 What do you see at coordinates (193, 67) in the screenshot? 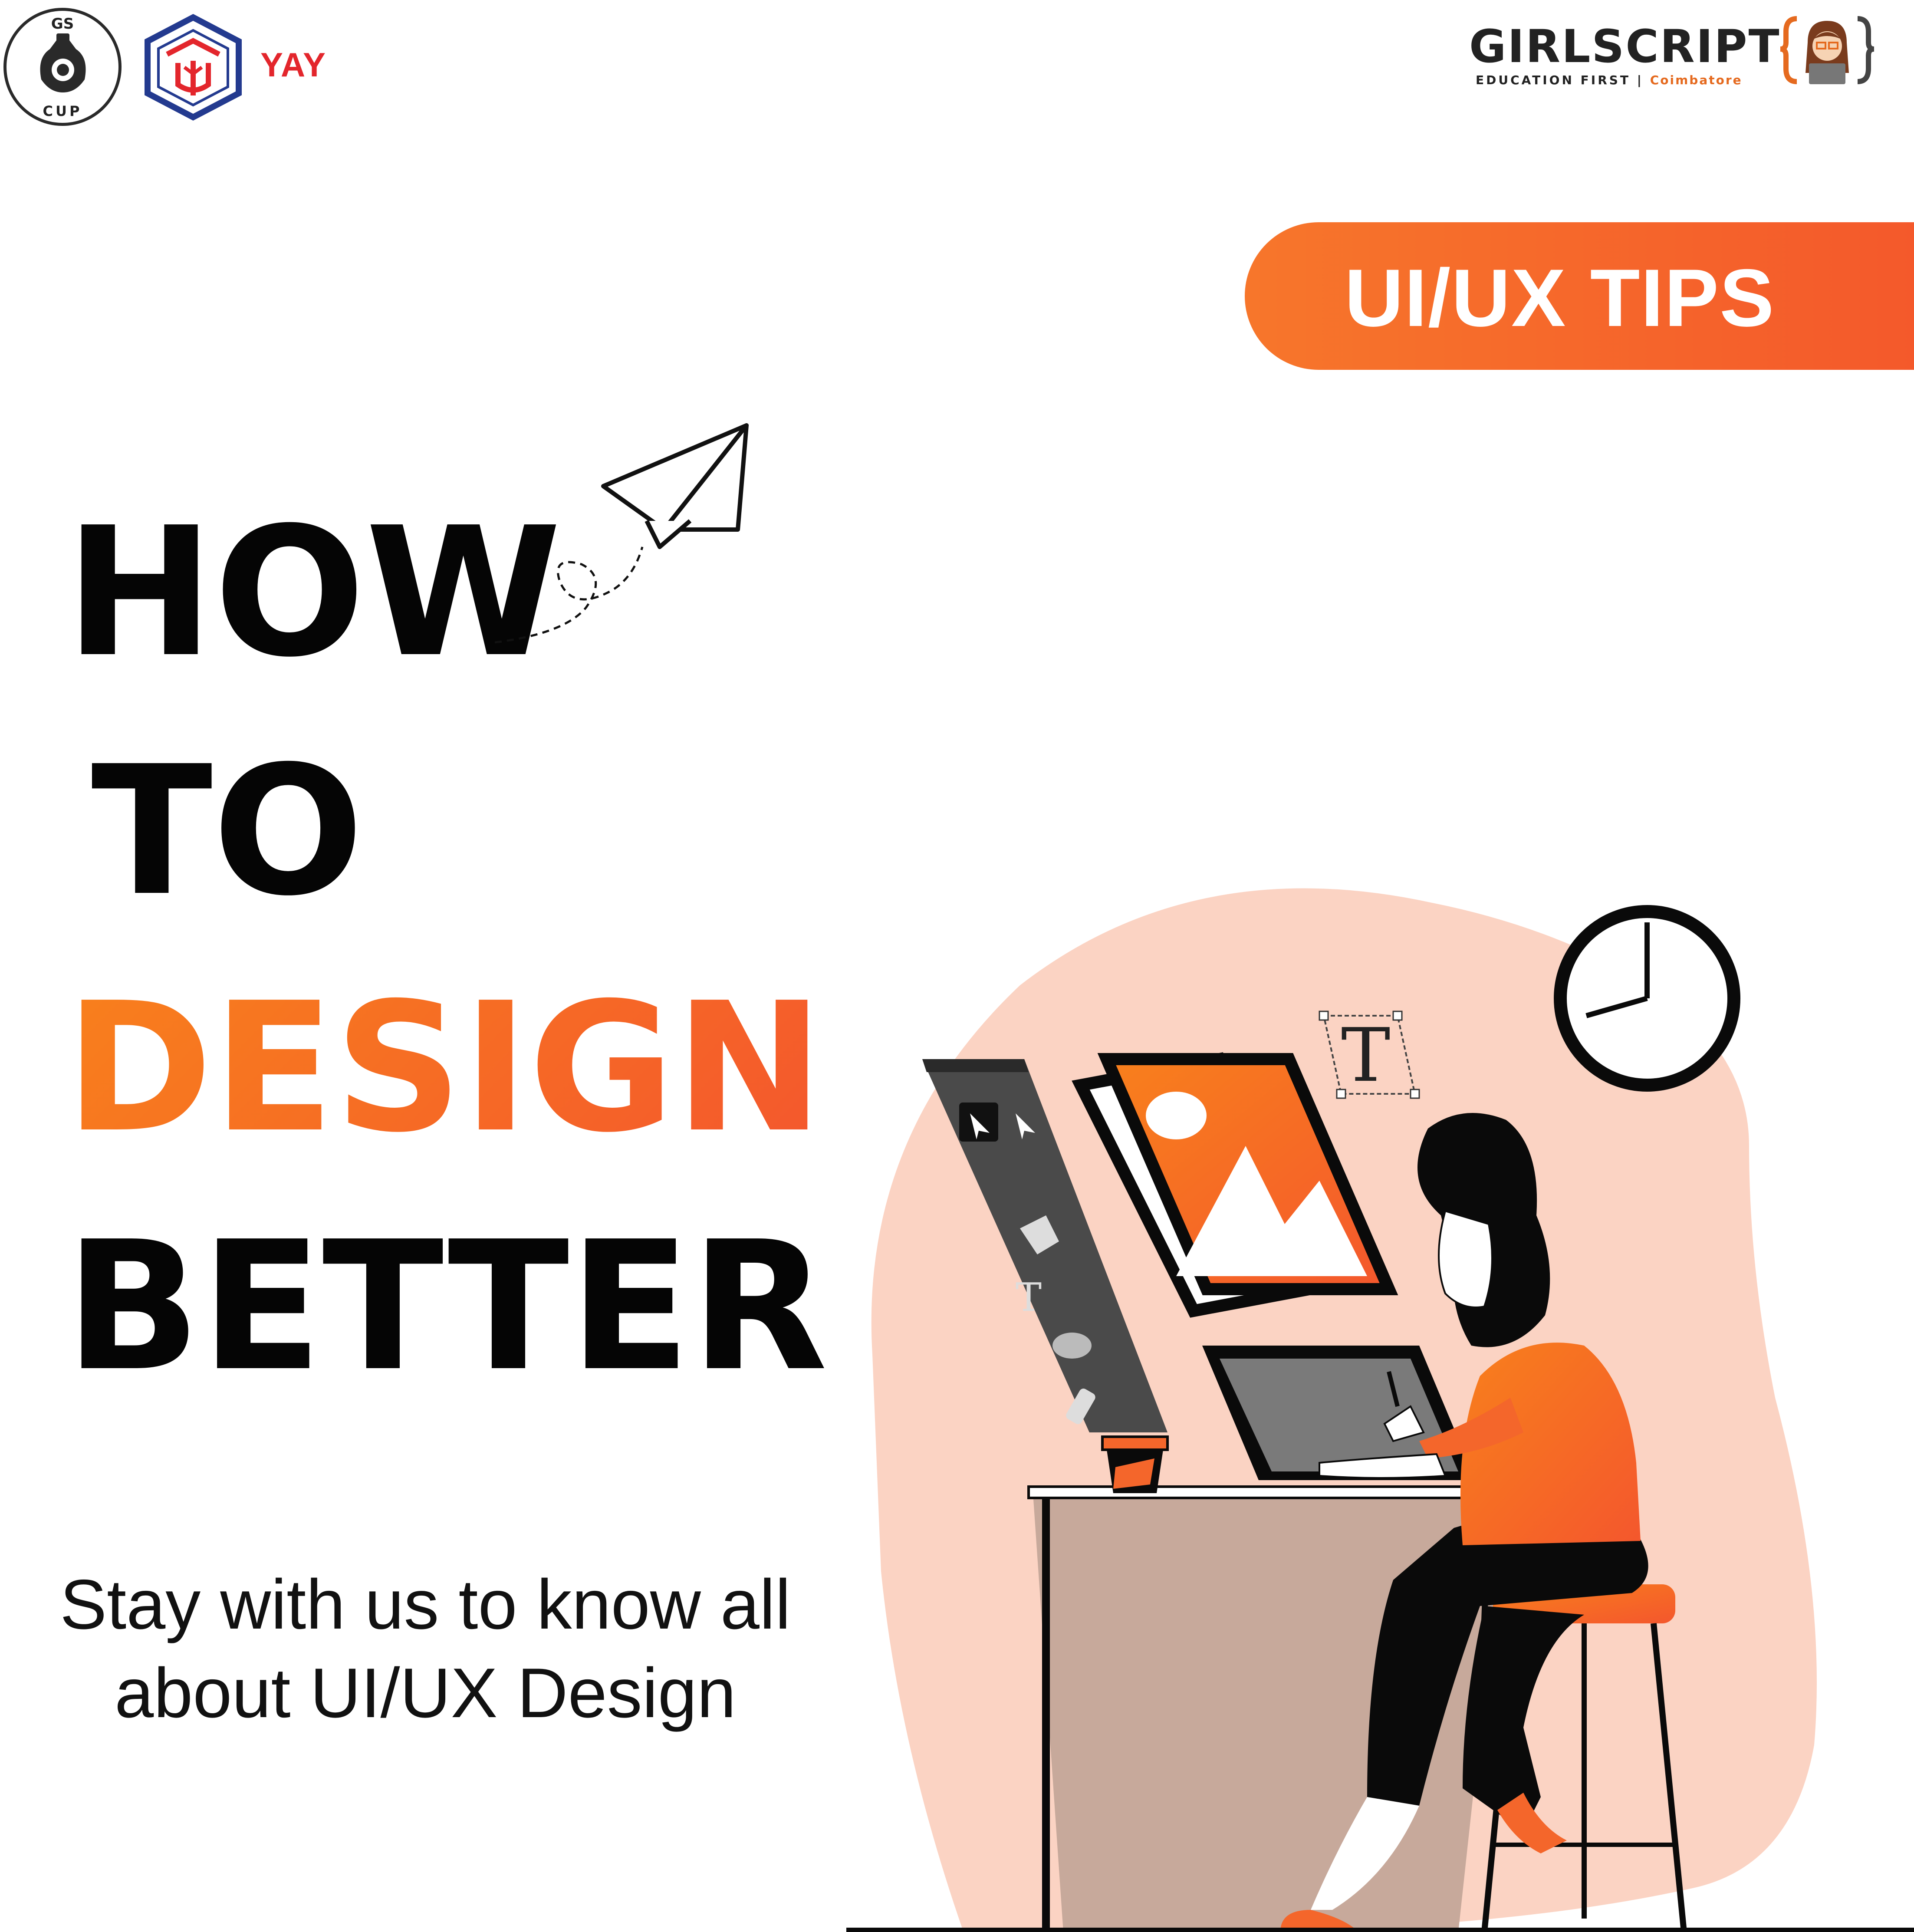
I see `yay-cube-icon` at bounding box center [193, 67].